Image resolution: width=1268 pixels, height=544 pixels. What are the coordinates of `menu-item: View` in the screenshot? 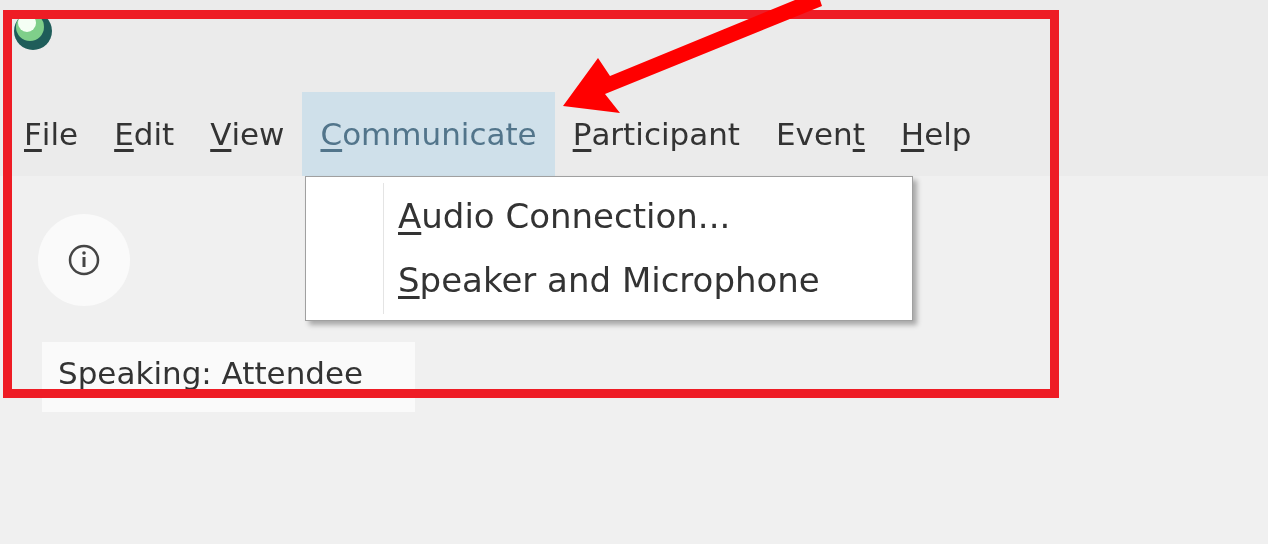 It's located at (247, 134).